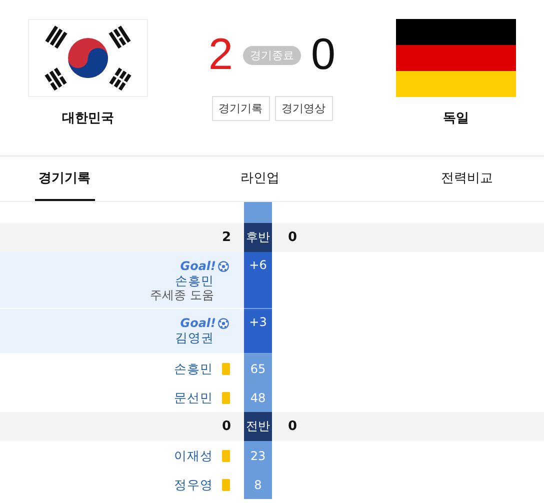 This screenshot has width=544, height=503. Describe the element at coordinates (258, 212) in the screenshot. I see `timeline-bar` at that location.